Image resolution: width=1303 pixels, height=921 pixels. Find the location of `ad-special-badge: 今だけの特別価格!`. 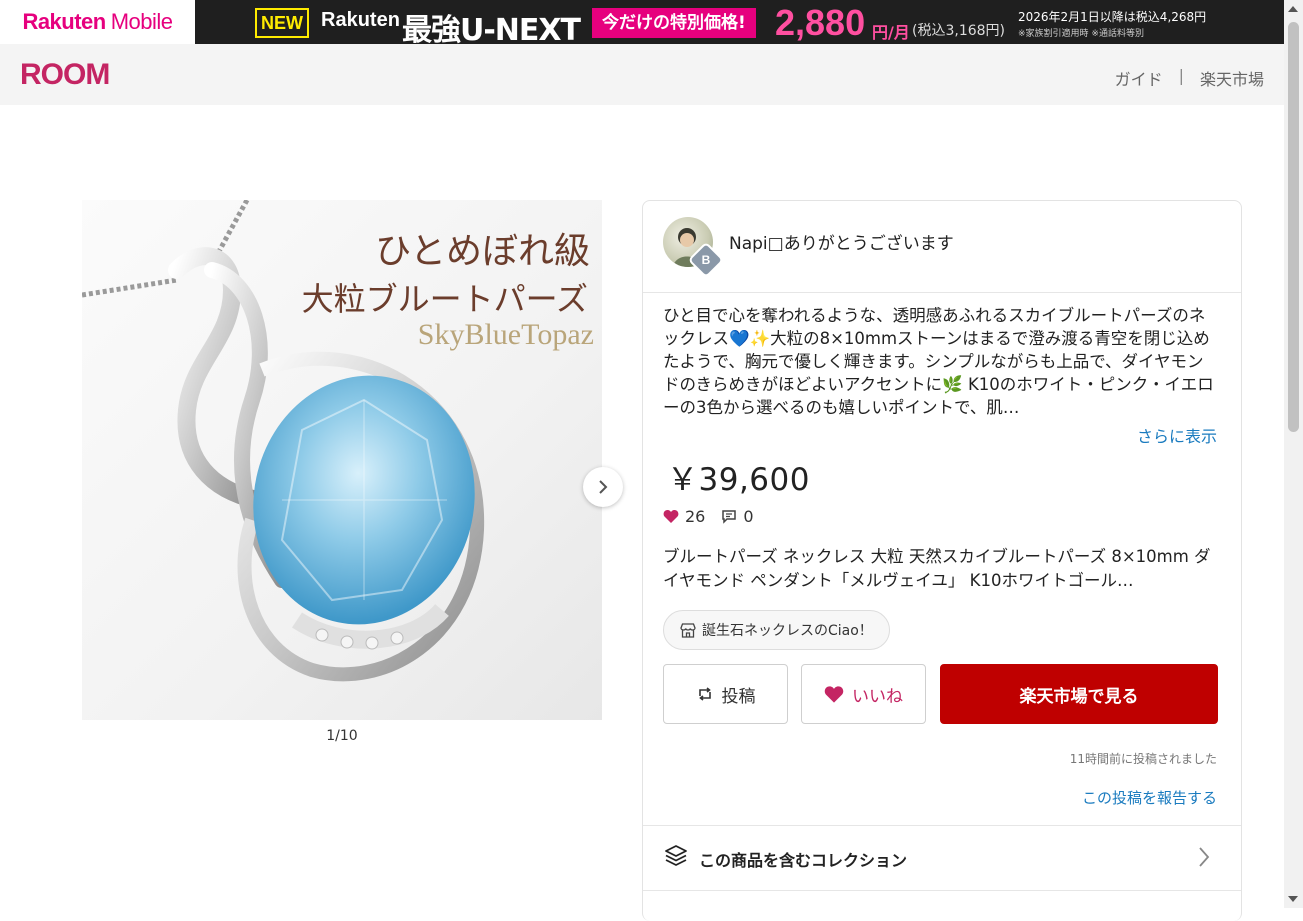

ad-special-badge: 今だけの特別価格! is located at coordinates (674, 23).